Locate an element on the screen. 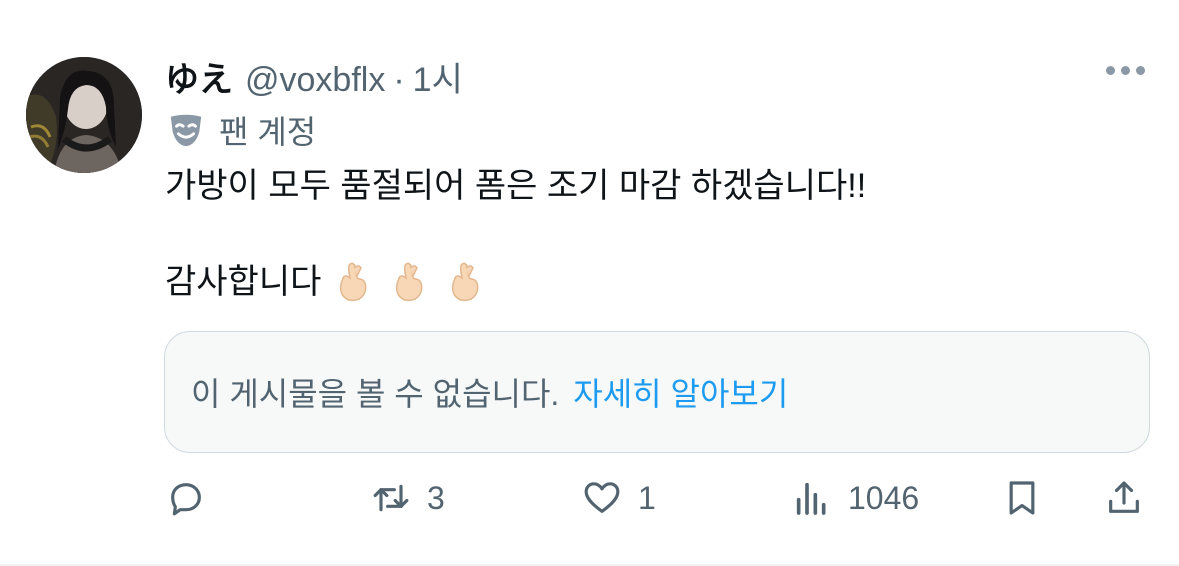  like-button: 1 is located at coordinates (619, 498).